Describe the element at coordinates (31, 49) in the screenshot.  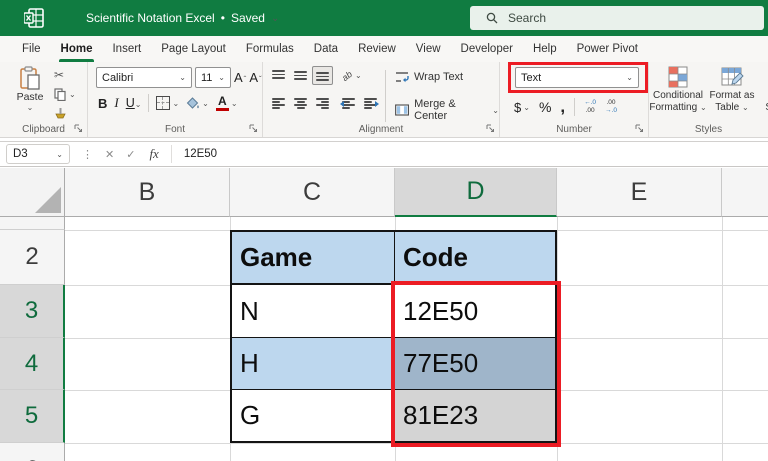
I see `tab-file: File` at that location.